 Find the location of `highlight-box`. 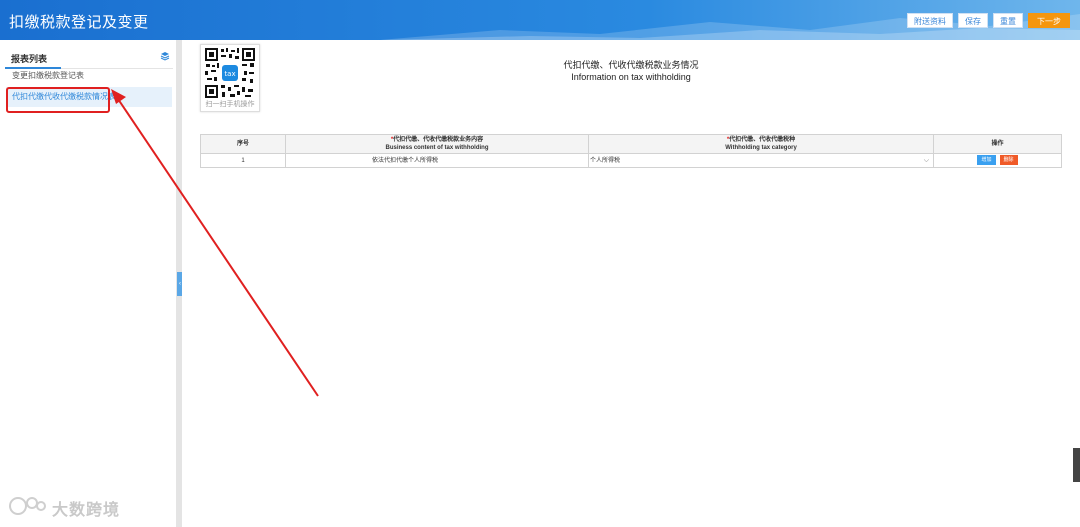

highlight-box is located at coordinates (58, 100).